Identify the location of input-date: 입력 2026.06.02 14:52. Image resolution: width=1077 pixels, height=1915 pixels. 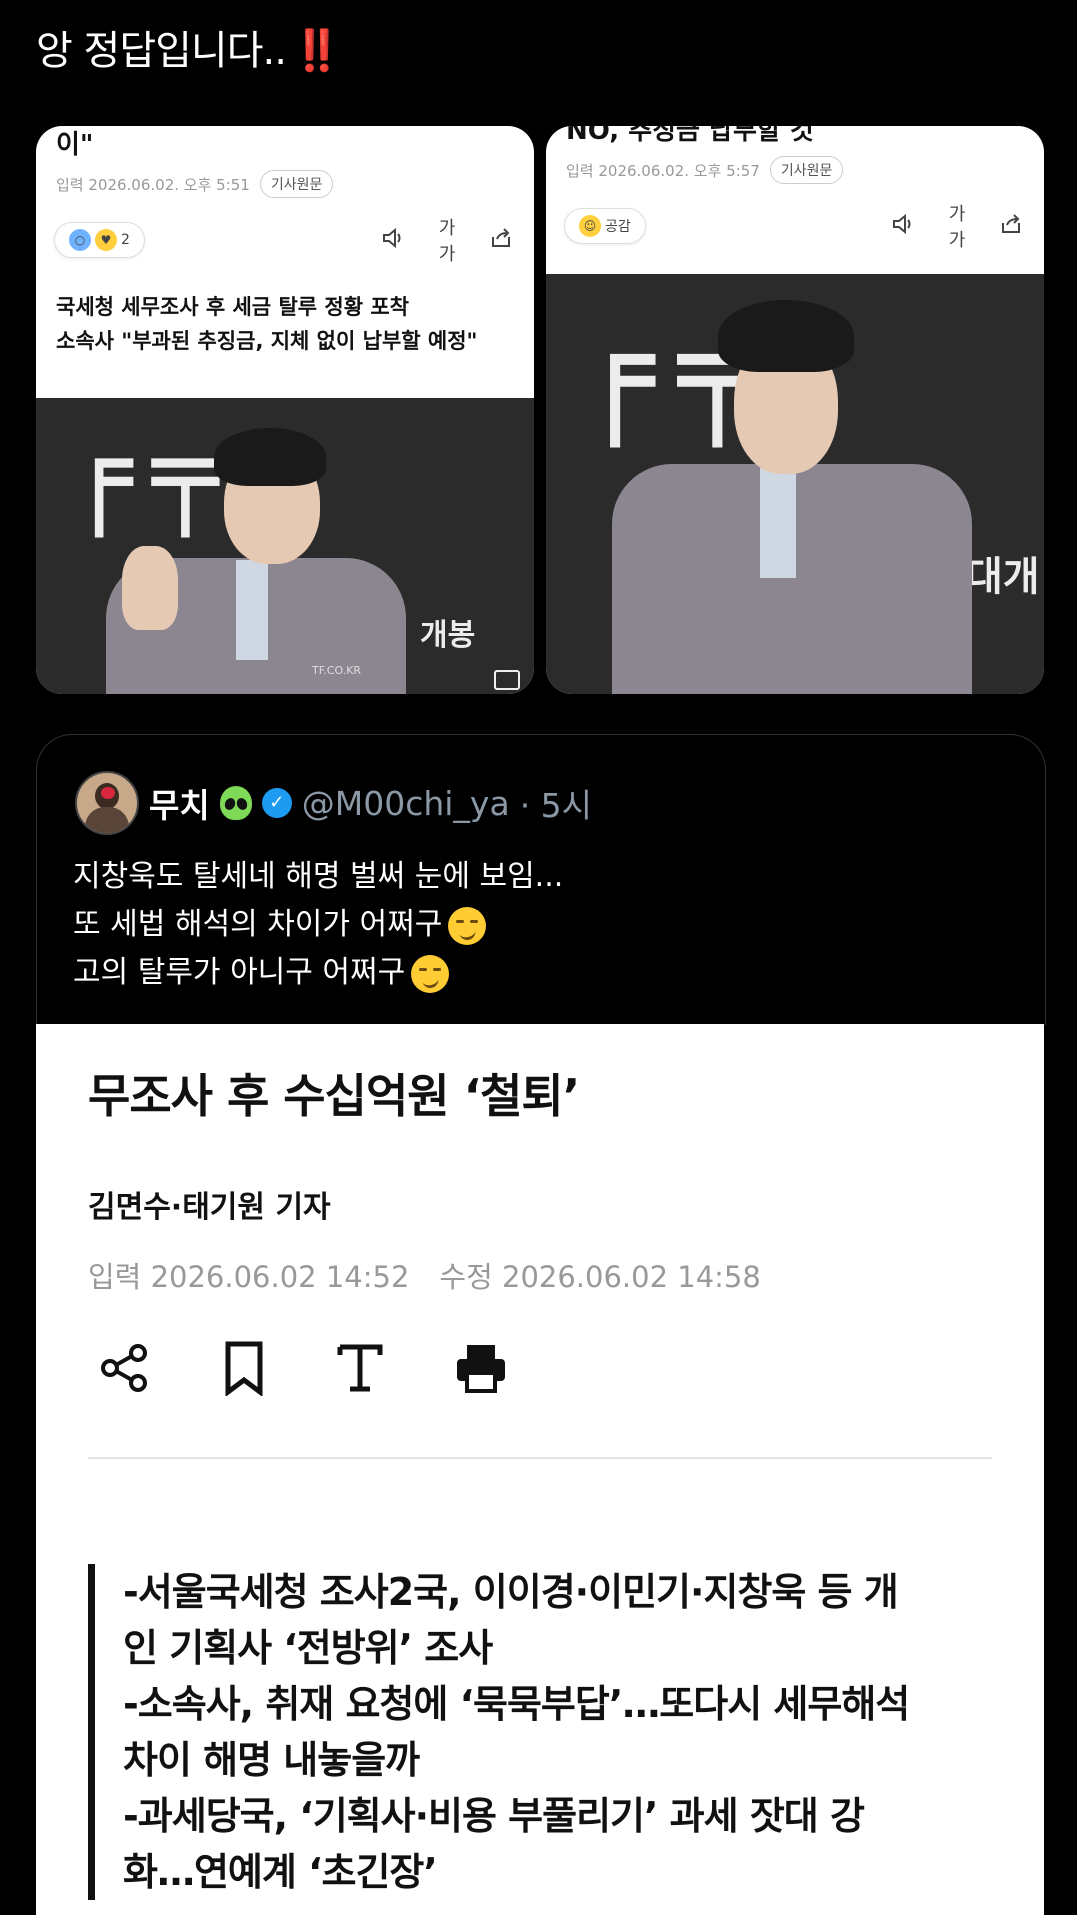
(249, 1277).